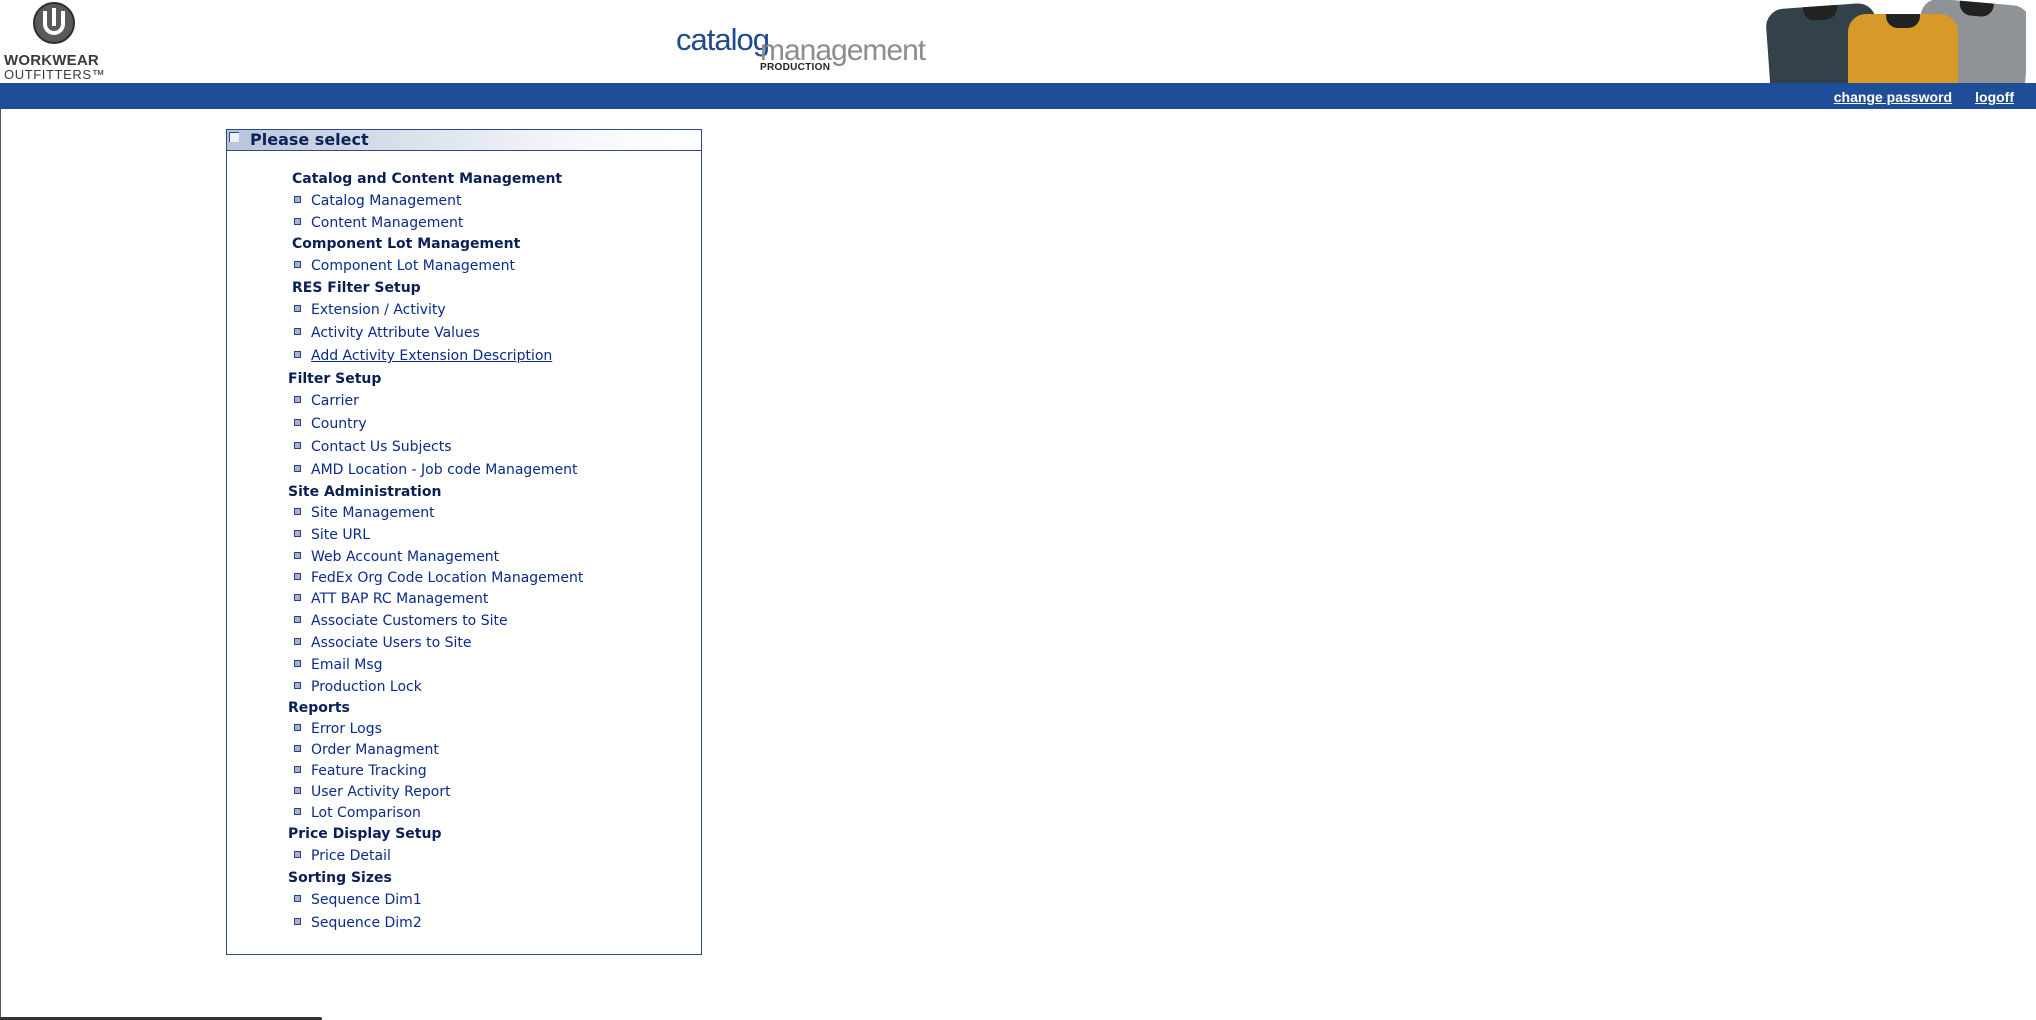 The width and height of the screenshot is (2036, 1020). Describe the element at coordinates (338, 729) in the screenshot. I see `menu-item-error-logs: Error Logs` at that location.